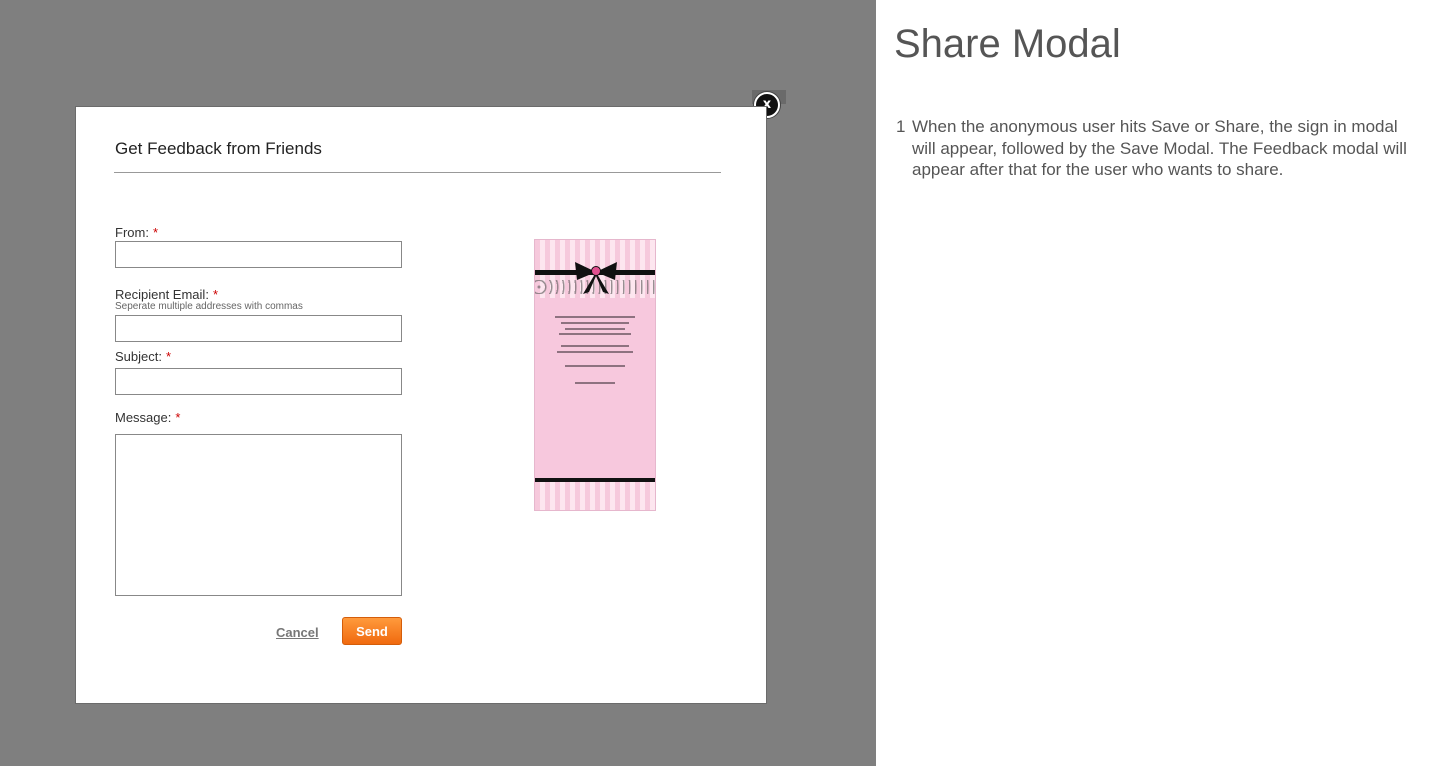 This screenshot has height=766, width=1440. Describe the element at coordinates (372, 631) in the screenshot. I see `send-button: Send` at that location.